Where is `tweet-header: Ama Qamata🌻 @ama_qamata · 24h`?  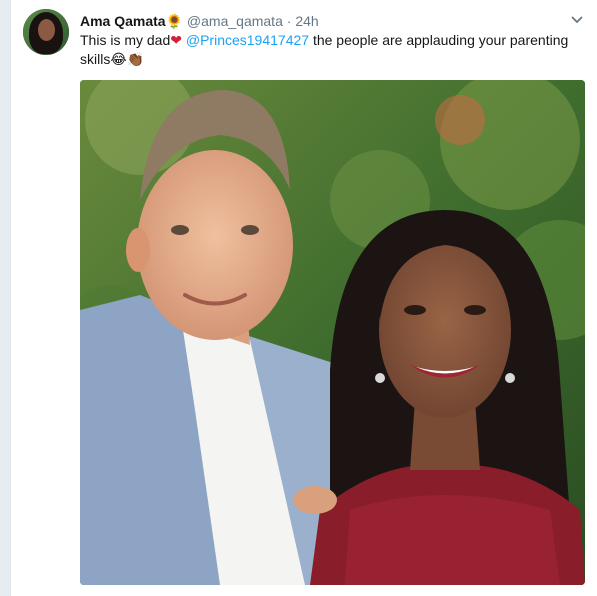 tweet-header: Ama Qamata🌻 @ama_qamata · 24h is located at coordinates (318, 21).